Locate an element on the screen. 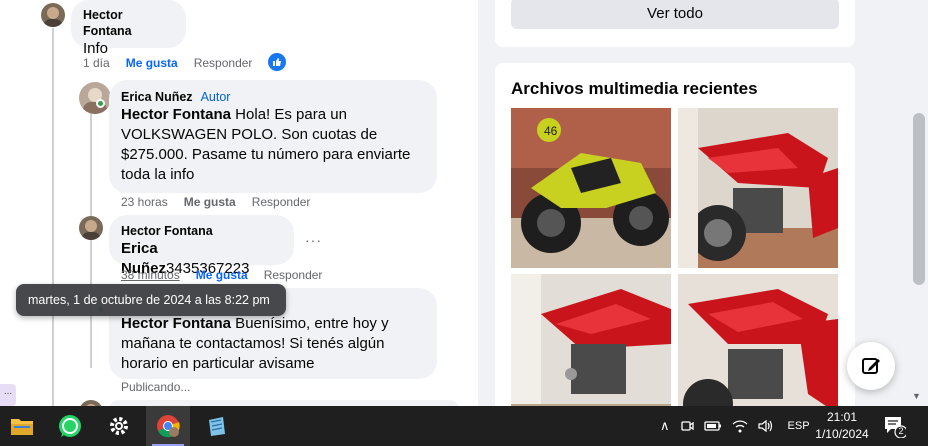 This screenshot has height=446, width=928. online-status-indicator is located at coordinates (100, 103).